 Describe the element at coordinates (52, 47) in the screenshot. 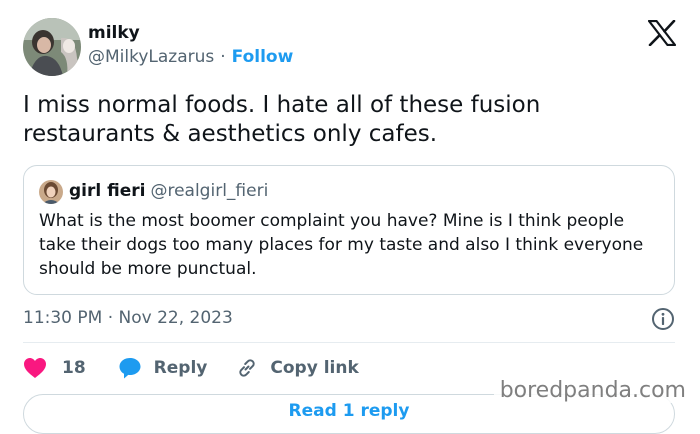

I see `avatar` at that location.